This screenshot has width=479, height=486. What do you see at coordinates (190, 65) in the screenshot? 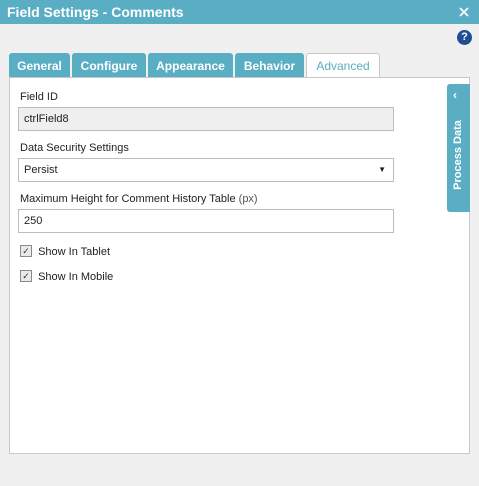
I see `tab-appearance: Appearance` at bounding box center [190, 65].